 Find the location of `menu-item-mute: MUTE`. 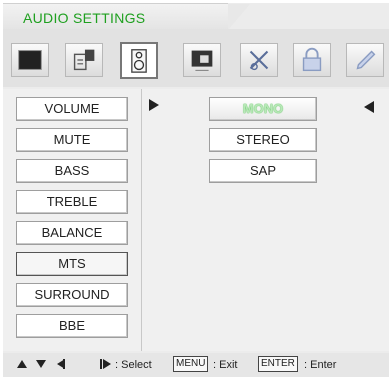

menu-item-mute: MUTE is located at coordinates (72, 140).